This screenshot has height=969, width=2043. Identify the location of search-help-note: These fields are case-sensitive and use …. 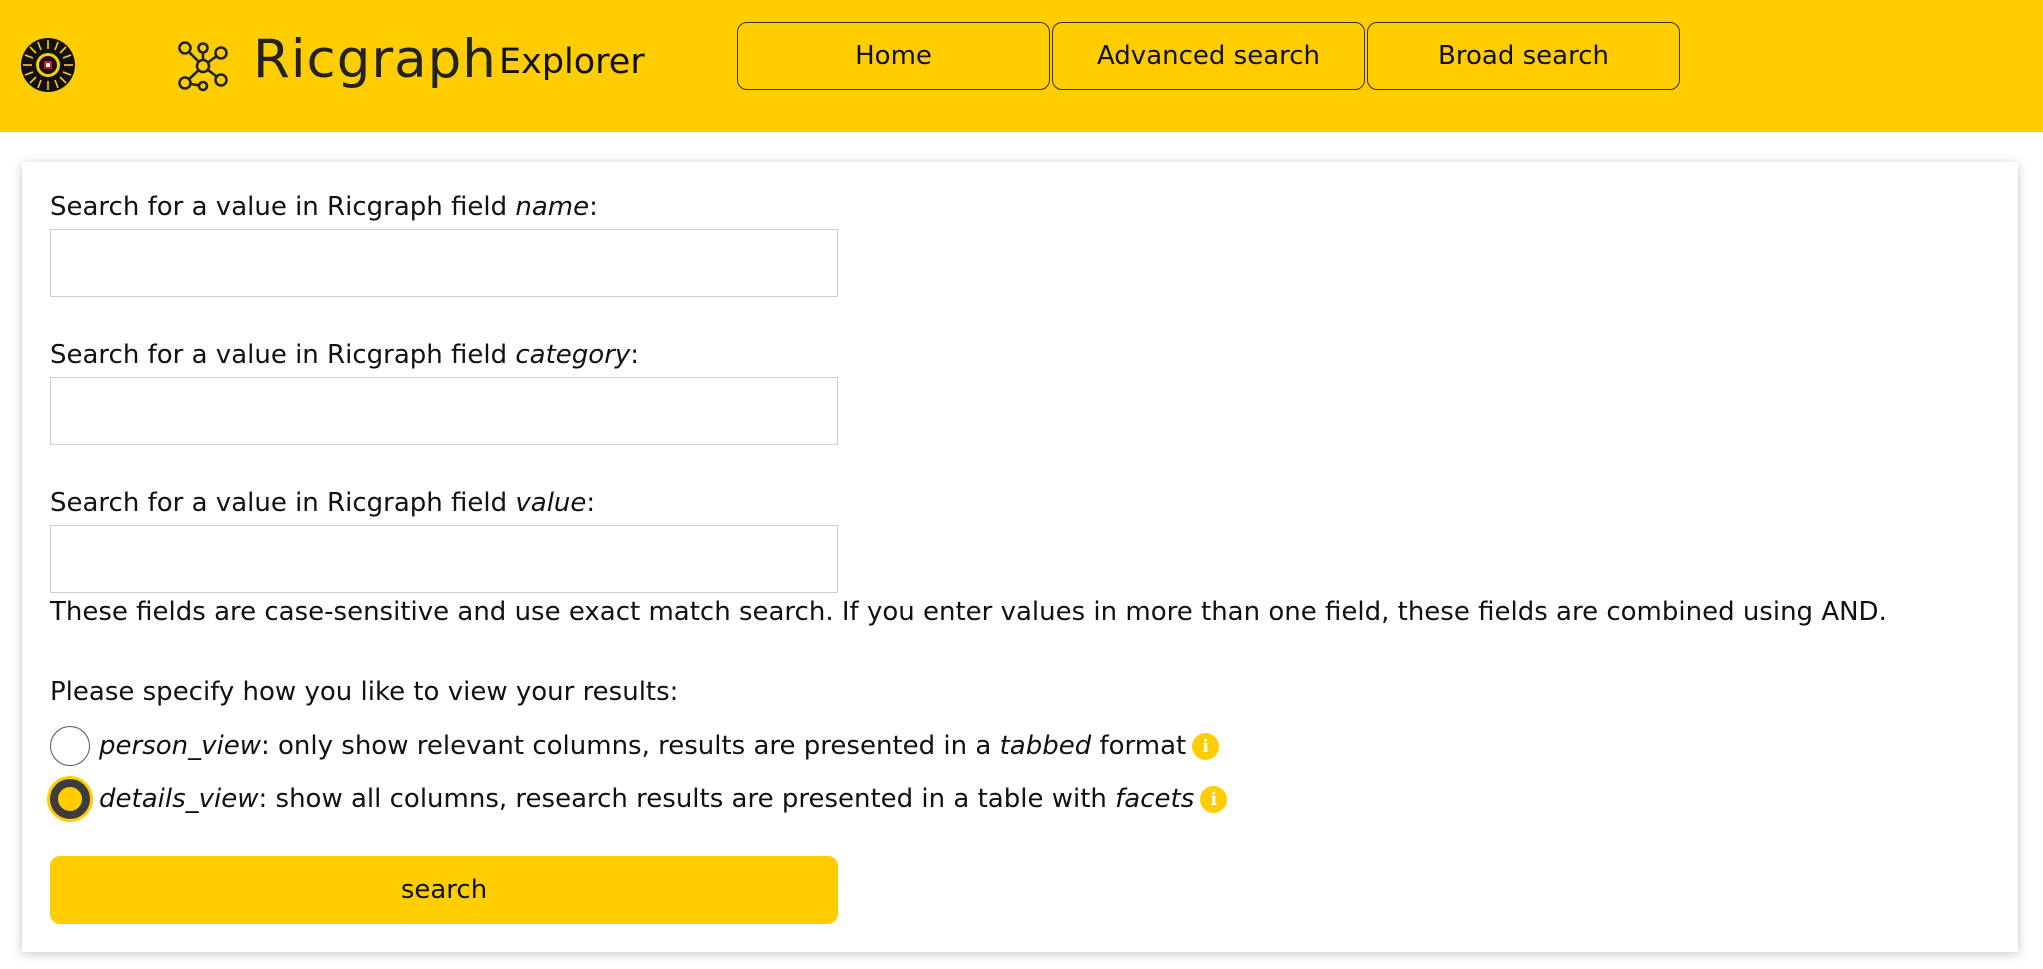
(968, 612).